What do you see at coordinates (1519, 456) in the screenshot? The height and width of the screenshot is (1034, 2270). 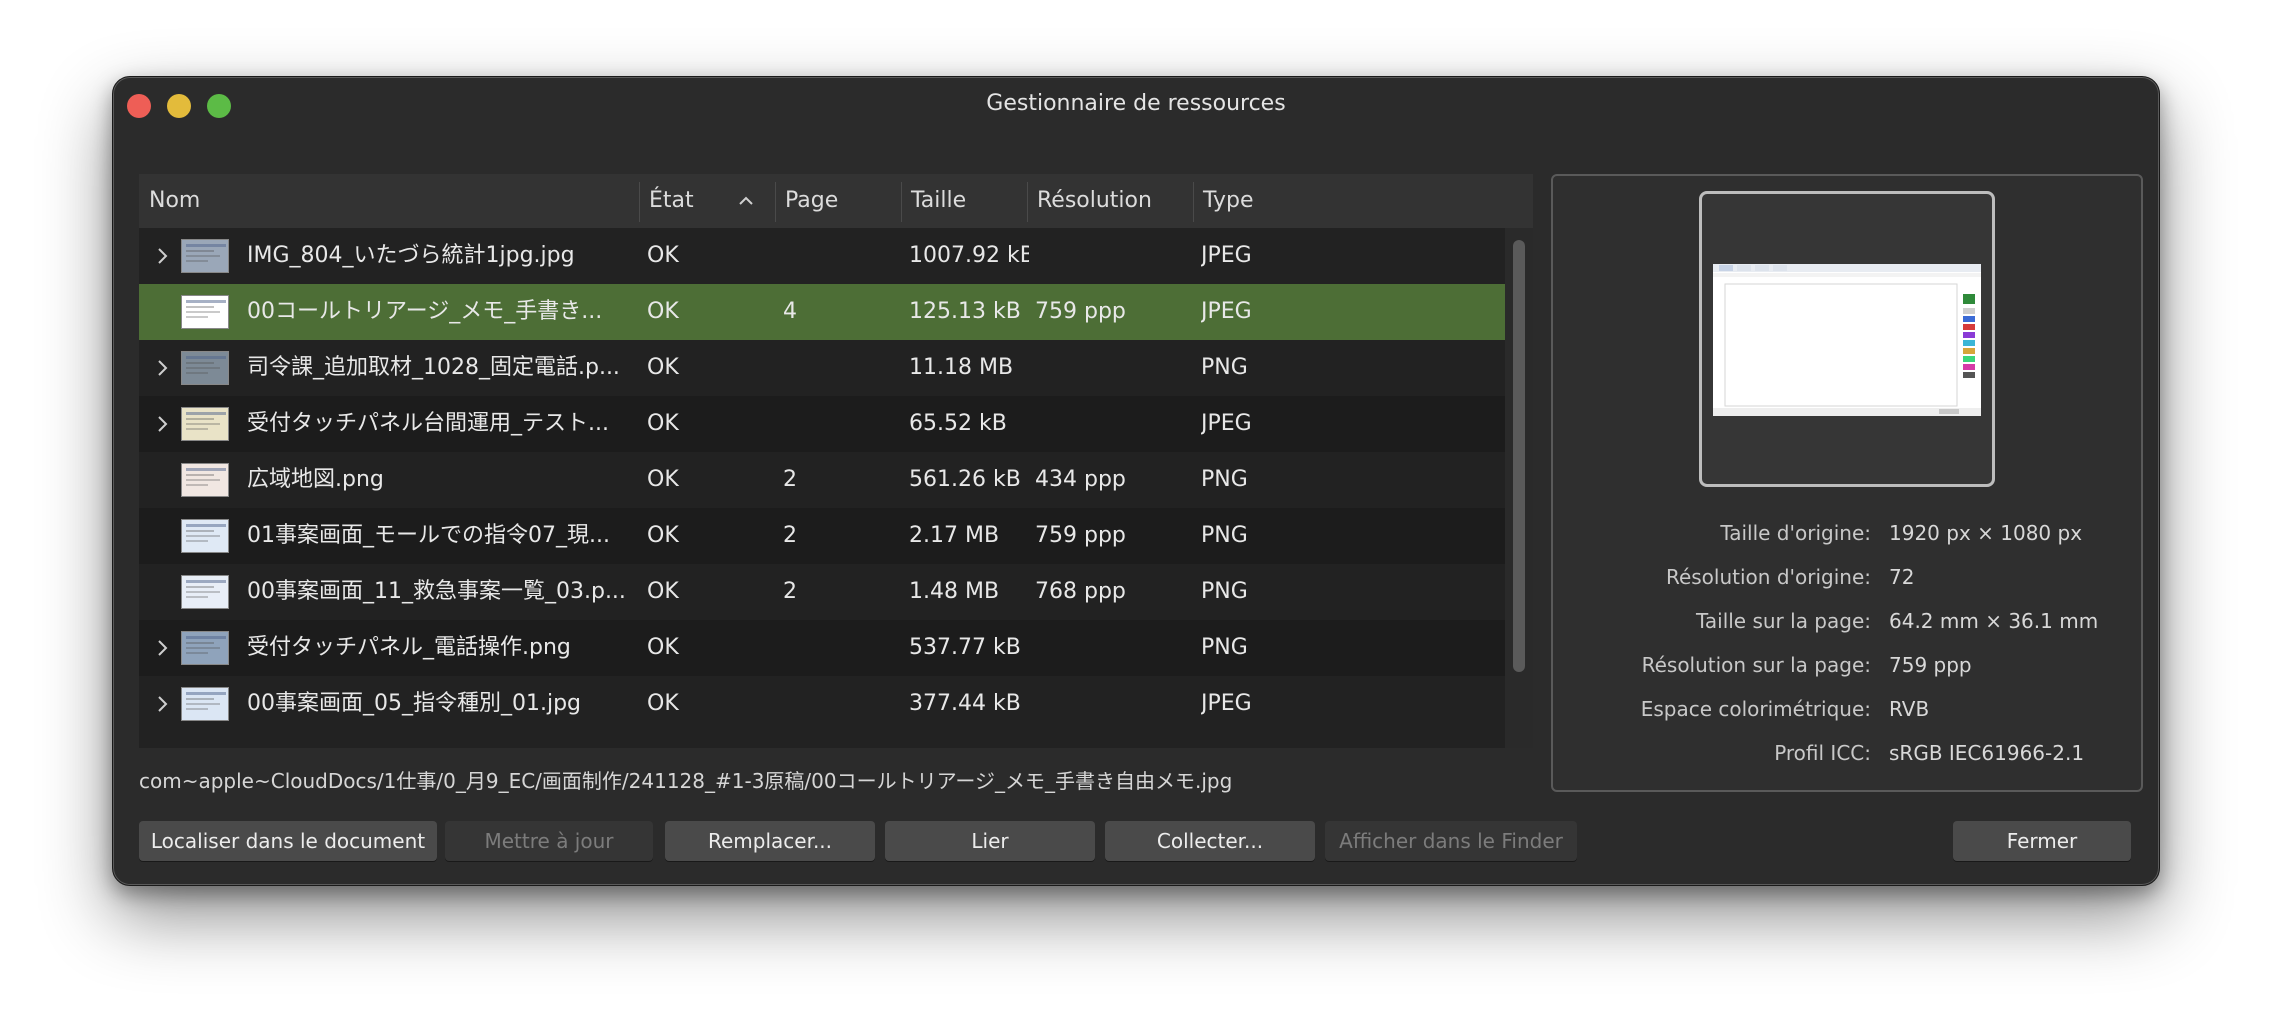 I see `scrollbar-thumb` at bounding box center [1519, 456].